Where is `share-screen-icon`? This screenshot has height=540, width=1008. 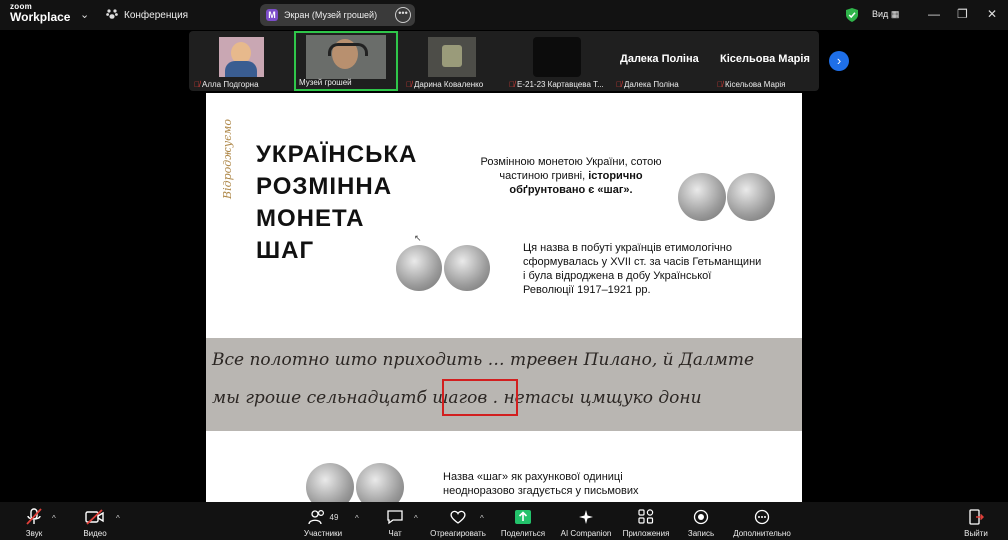 share-screen-icon is located at coordinates (523, 517).